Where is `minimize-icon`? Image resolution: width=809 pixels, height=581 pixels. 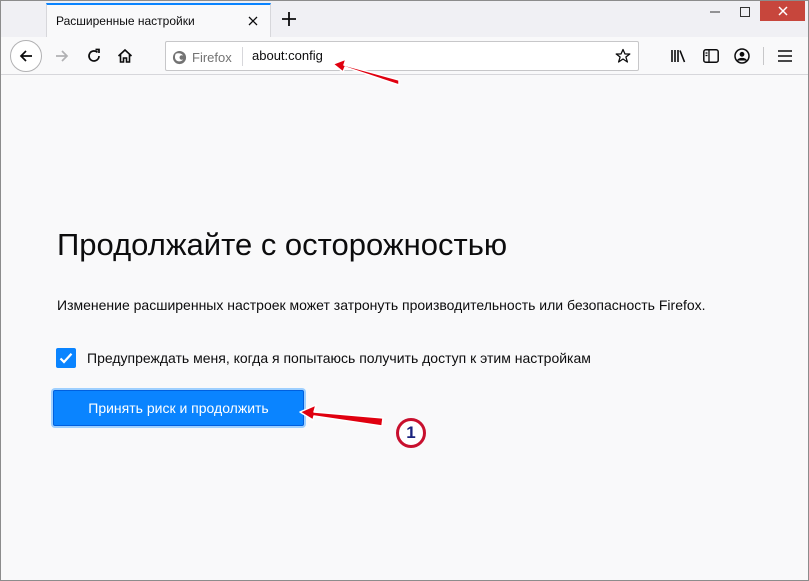
minimize-icon is located at coordinates (715, 12).